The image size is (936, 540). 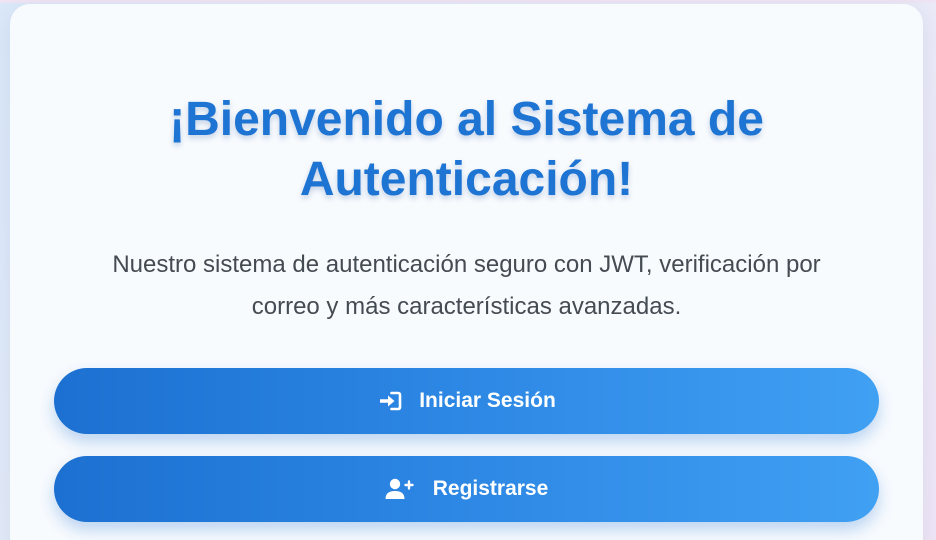 What do you see at coordinates (390, 401) in the screenshot?
I see `sign-in-icon` at bounding box center [390, 401].